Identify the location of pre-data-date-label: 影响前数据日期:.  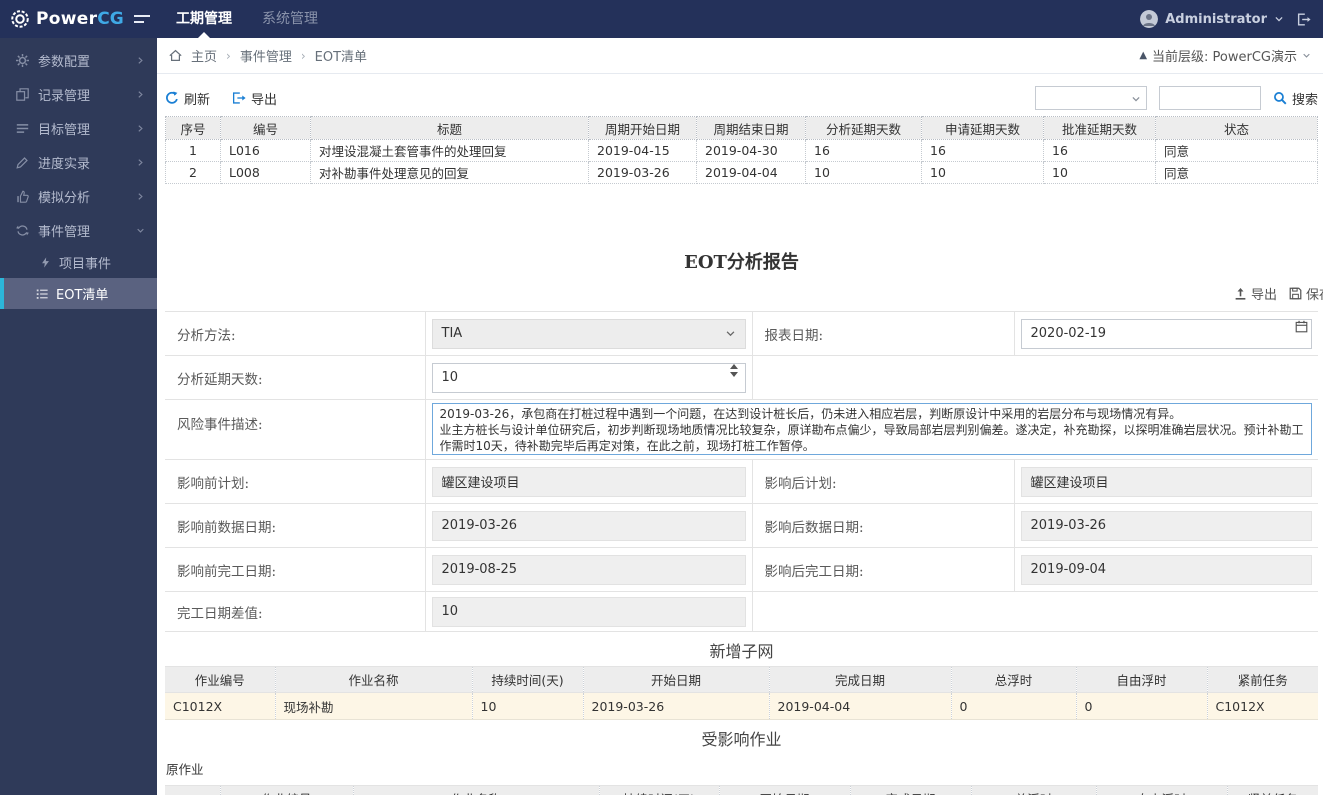
(295, 525).